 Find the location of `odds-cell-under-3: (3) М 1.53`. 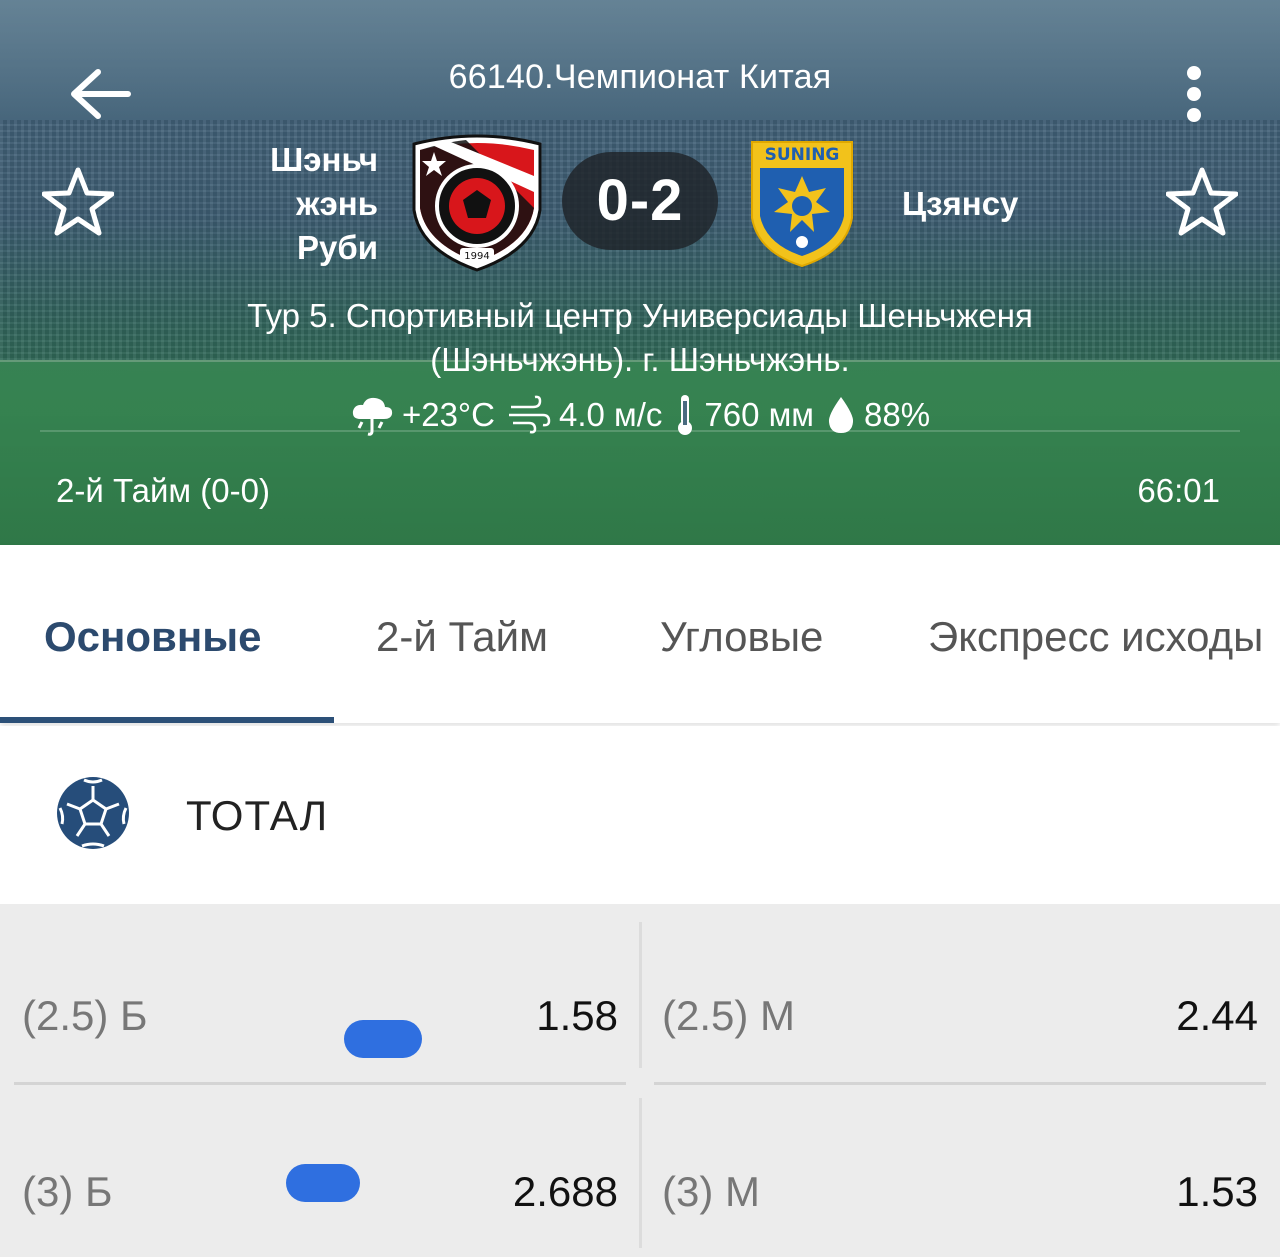

odds-cell-under-3: (3) М 1.53 is located at coordinates (949, 1176).